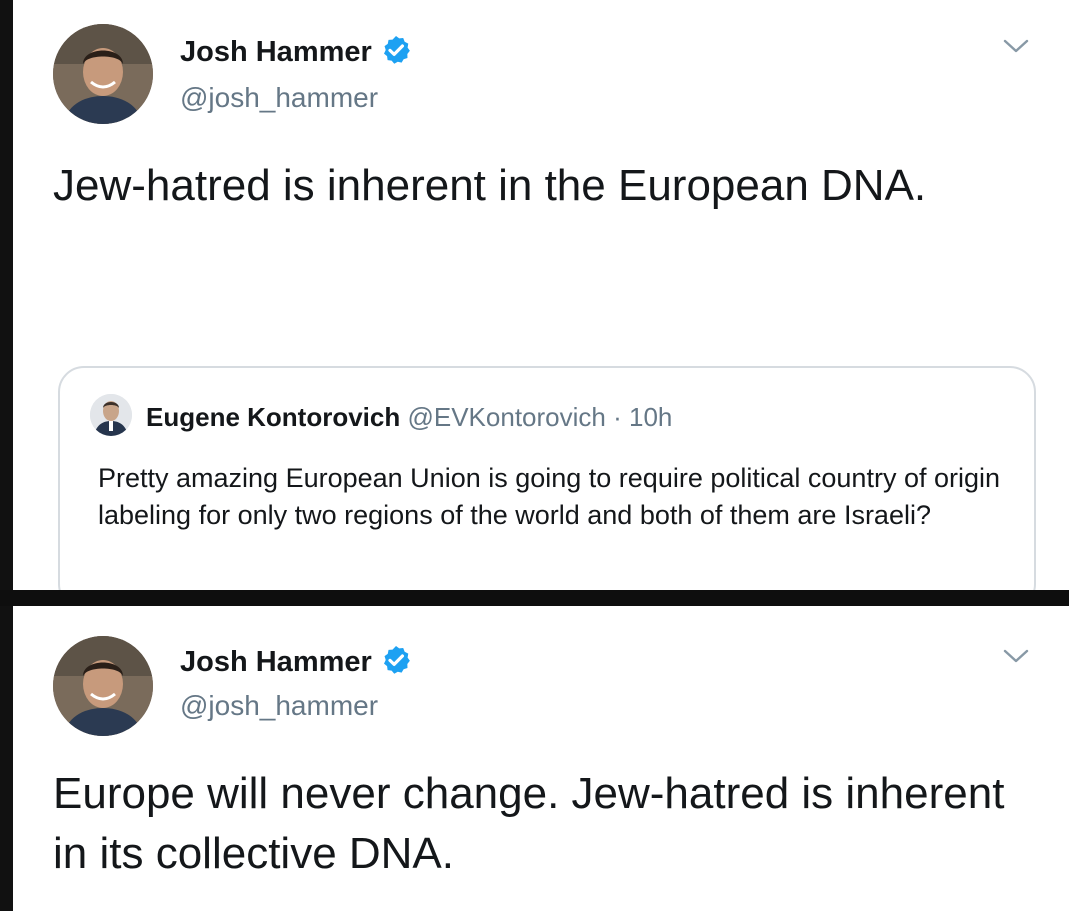  Describe the element at coordinates (650, 417) in the screenshot. I see `quoted-timestamp: 10h` at that location.